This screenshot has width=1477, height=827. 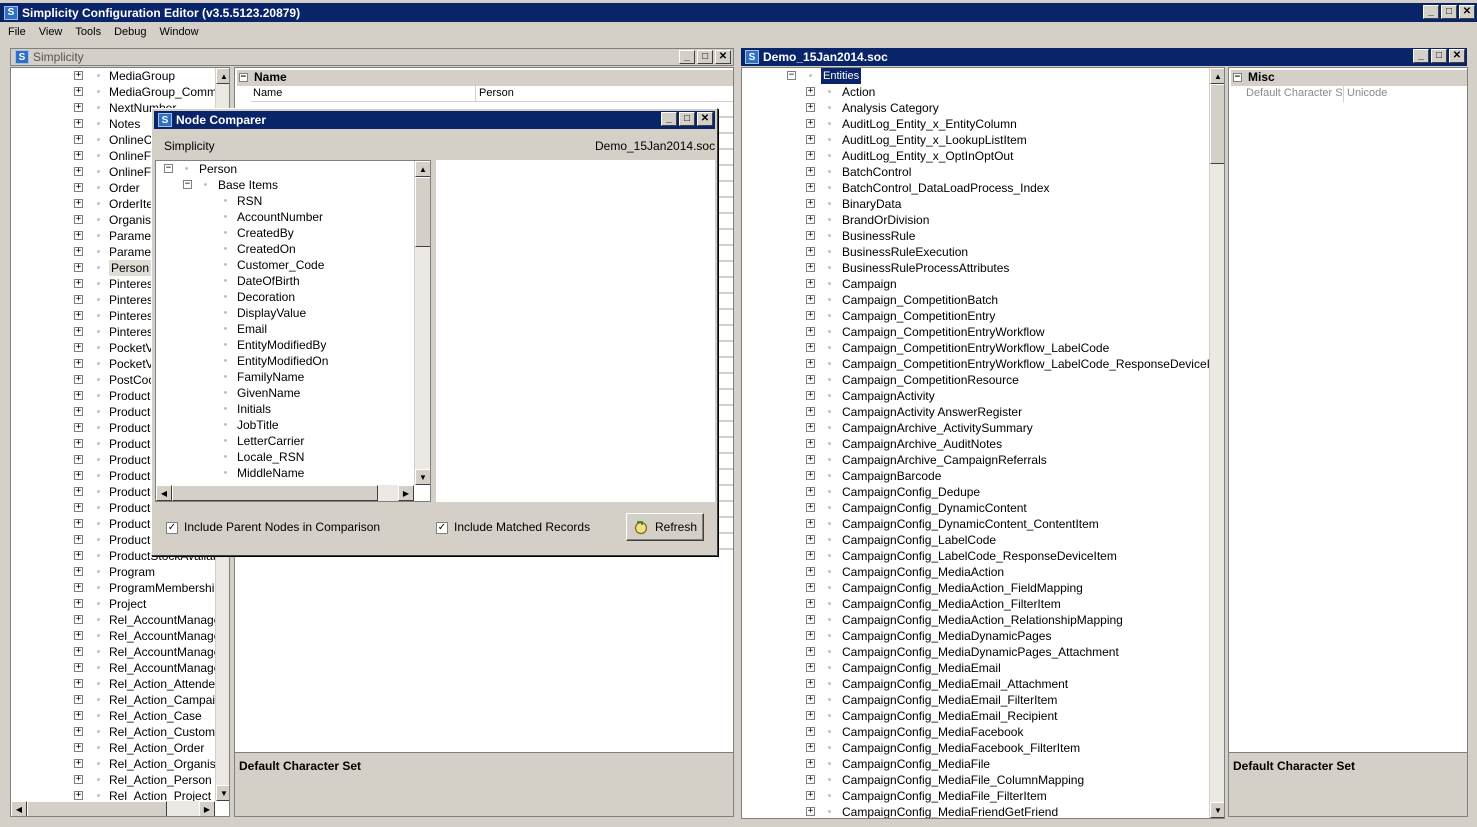 I want to click on right-tree-label: Campaign_CompetitionBatch, so click(x=920, y=300).